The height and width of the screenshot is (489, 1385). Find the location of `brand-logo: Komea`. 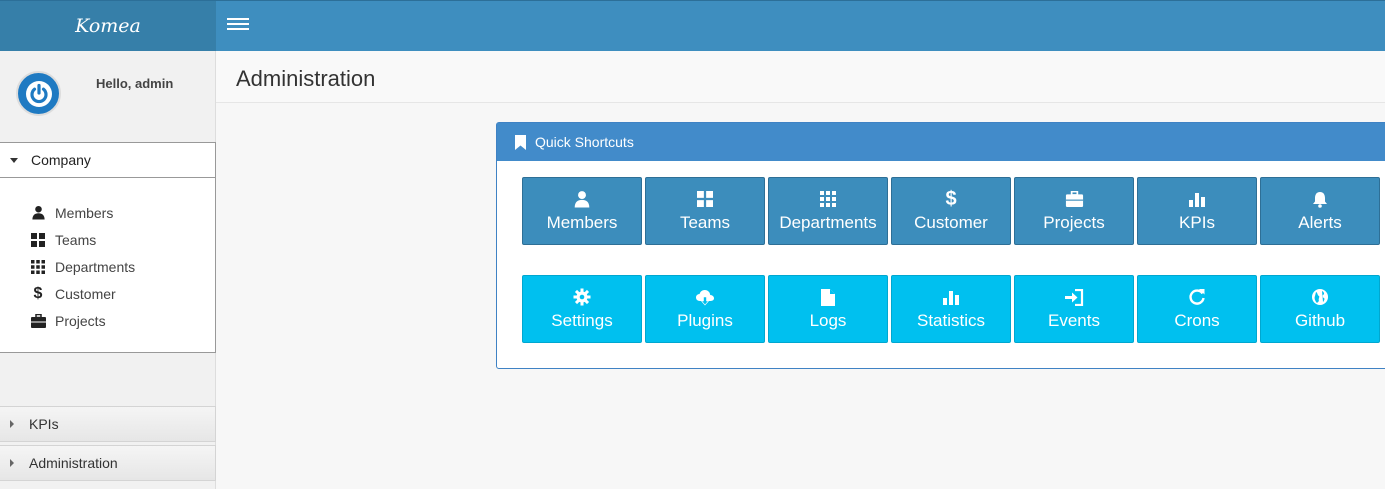

brand-logo: Komea is located at coordinates (108, 26).